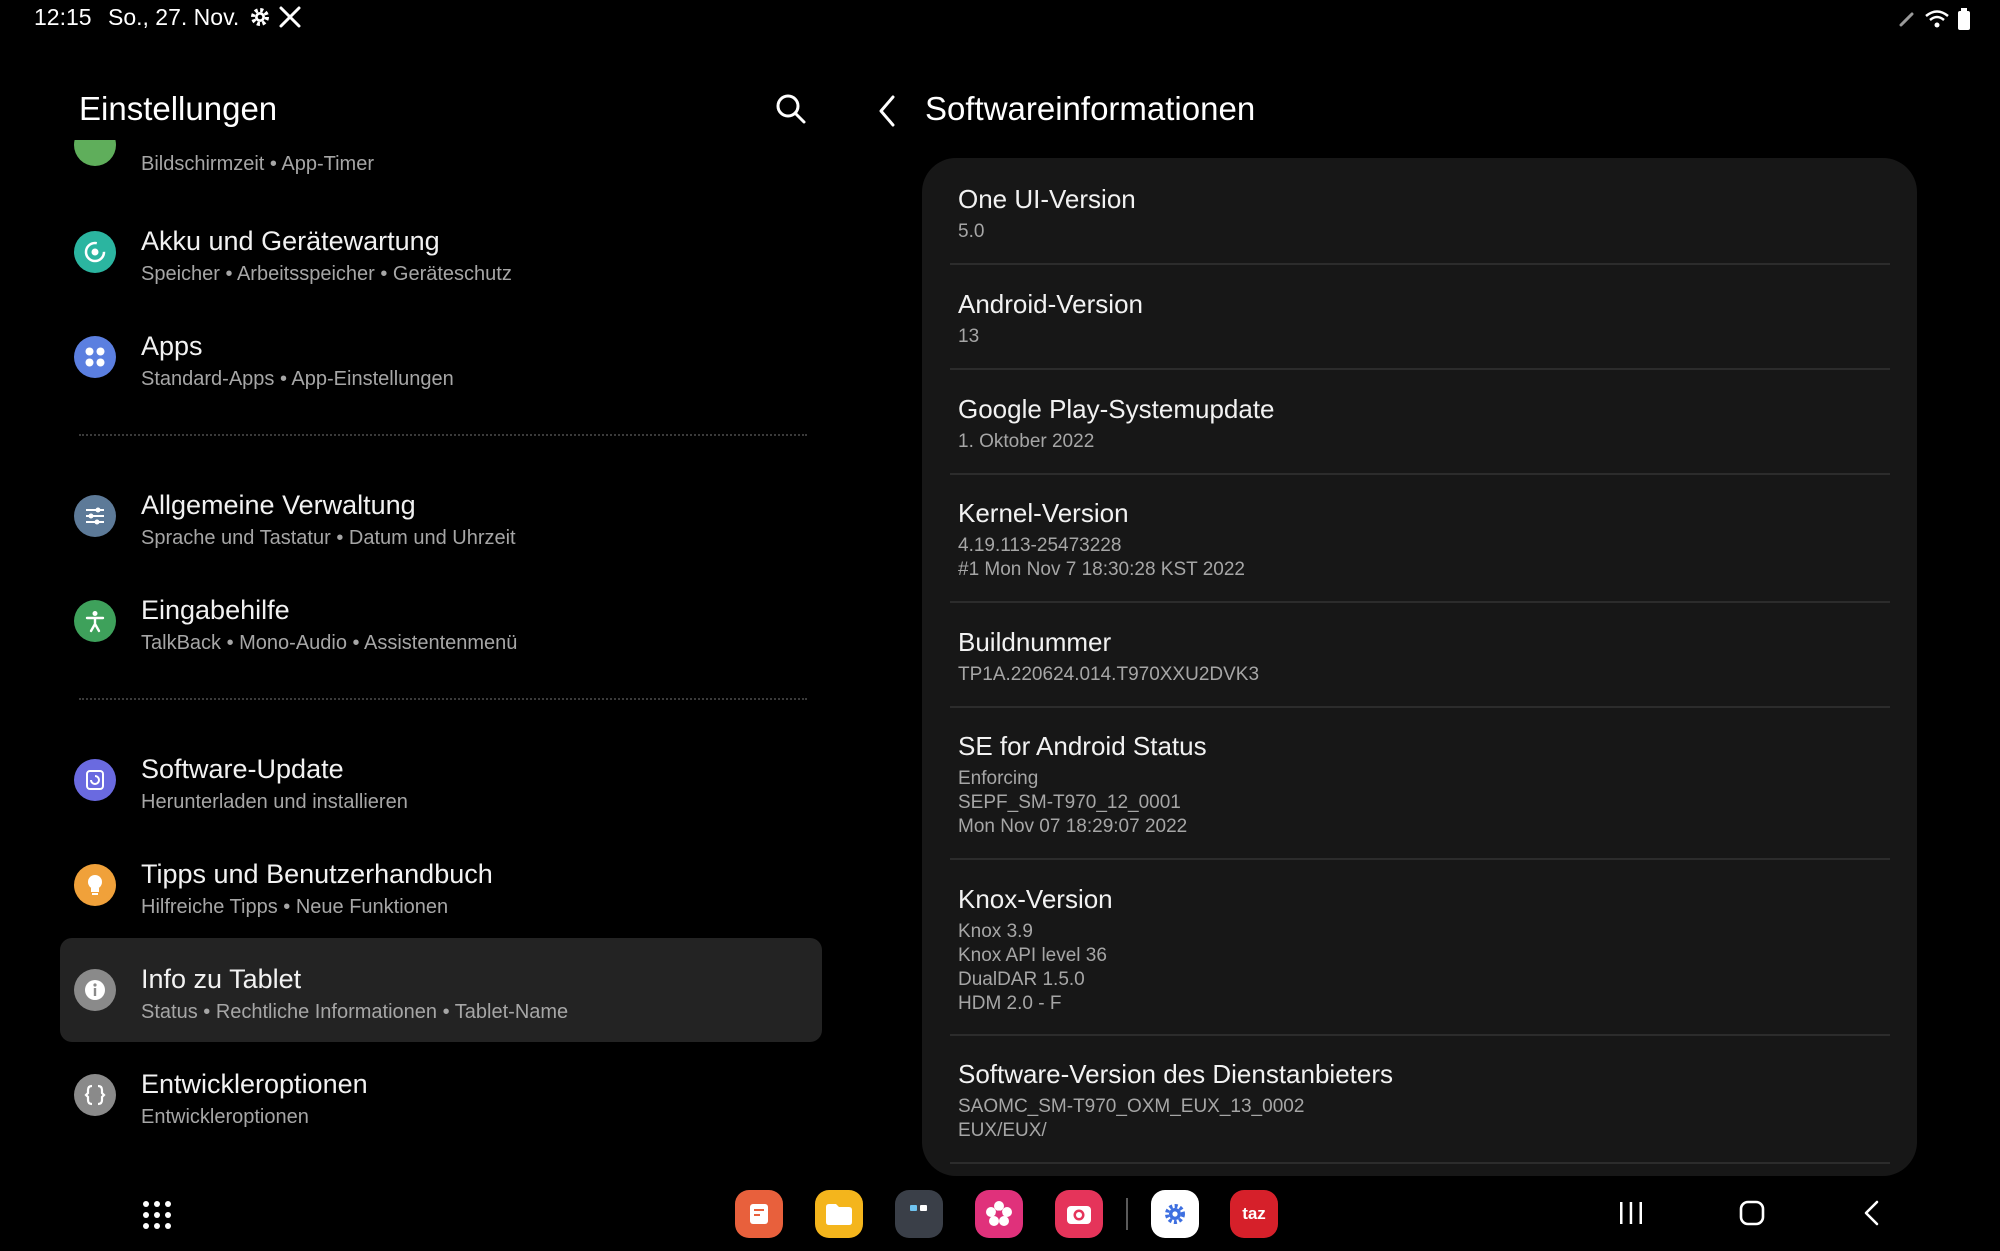  I want to click on recent-apps-button, so click(1631, 1215).